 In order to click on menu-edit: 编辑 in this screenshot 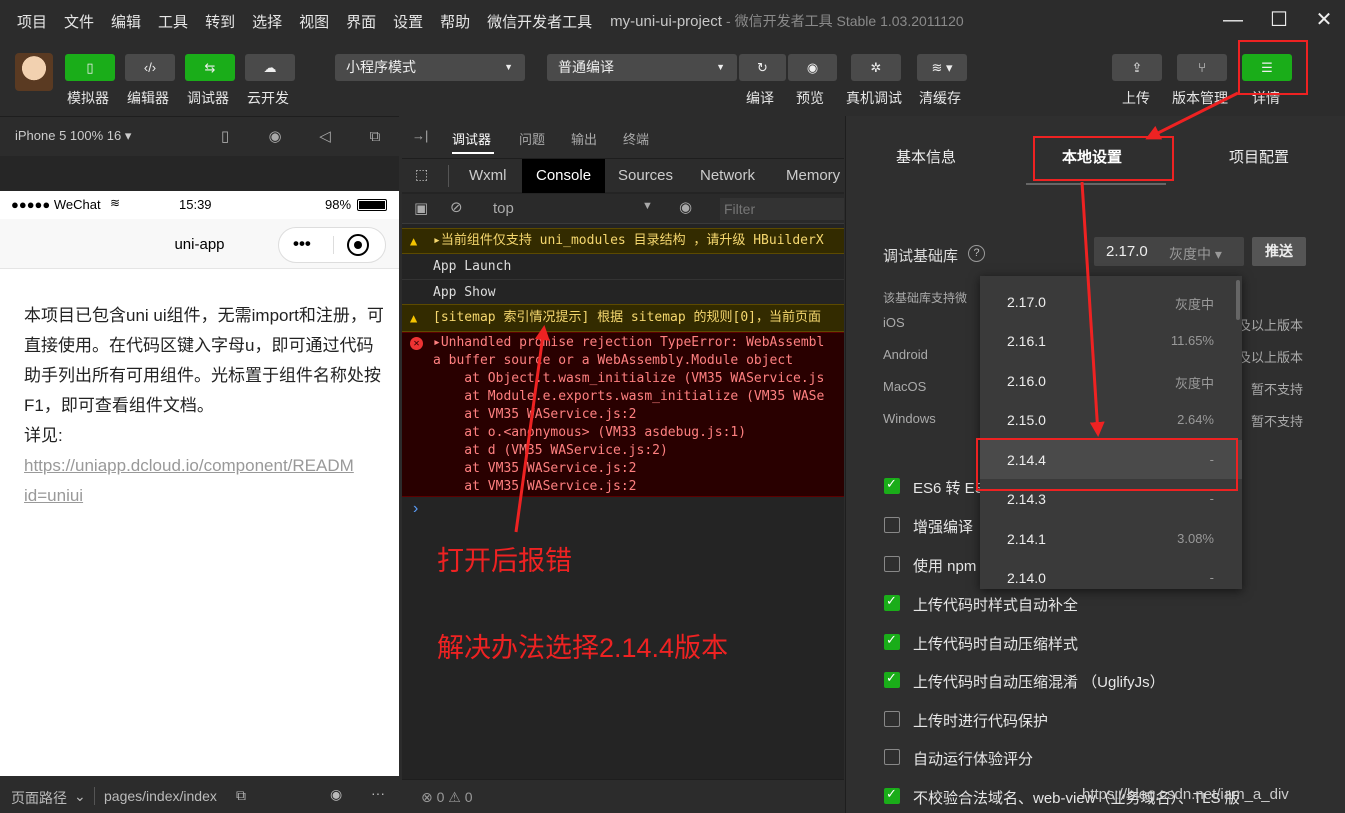, I will do `click(126, 21)`.